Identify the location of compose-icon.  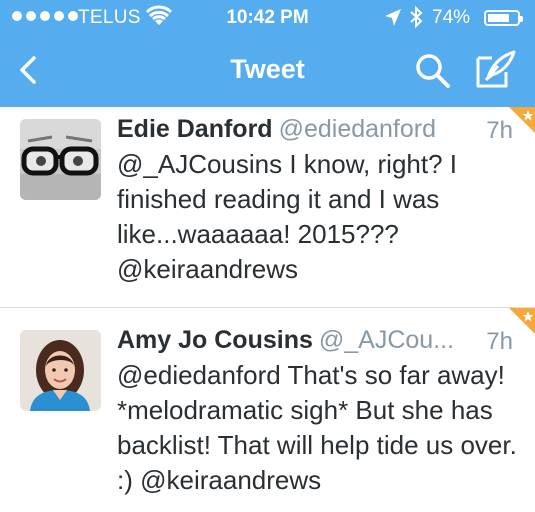
(496, 69).